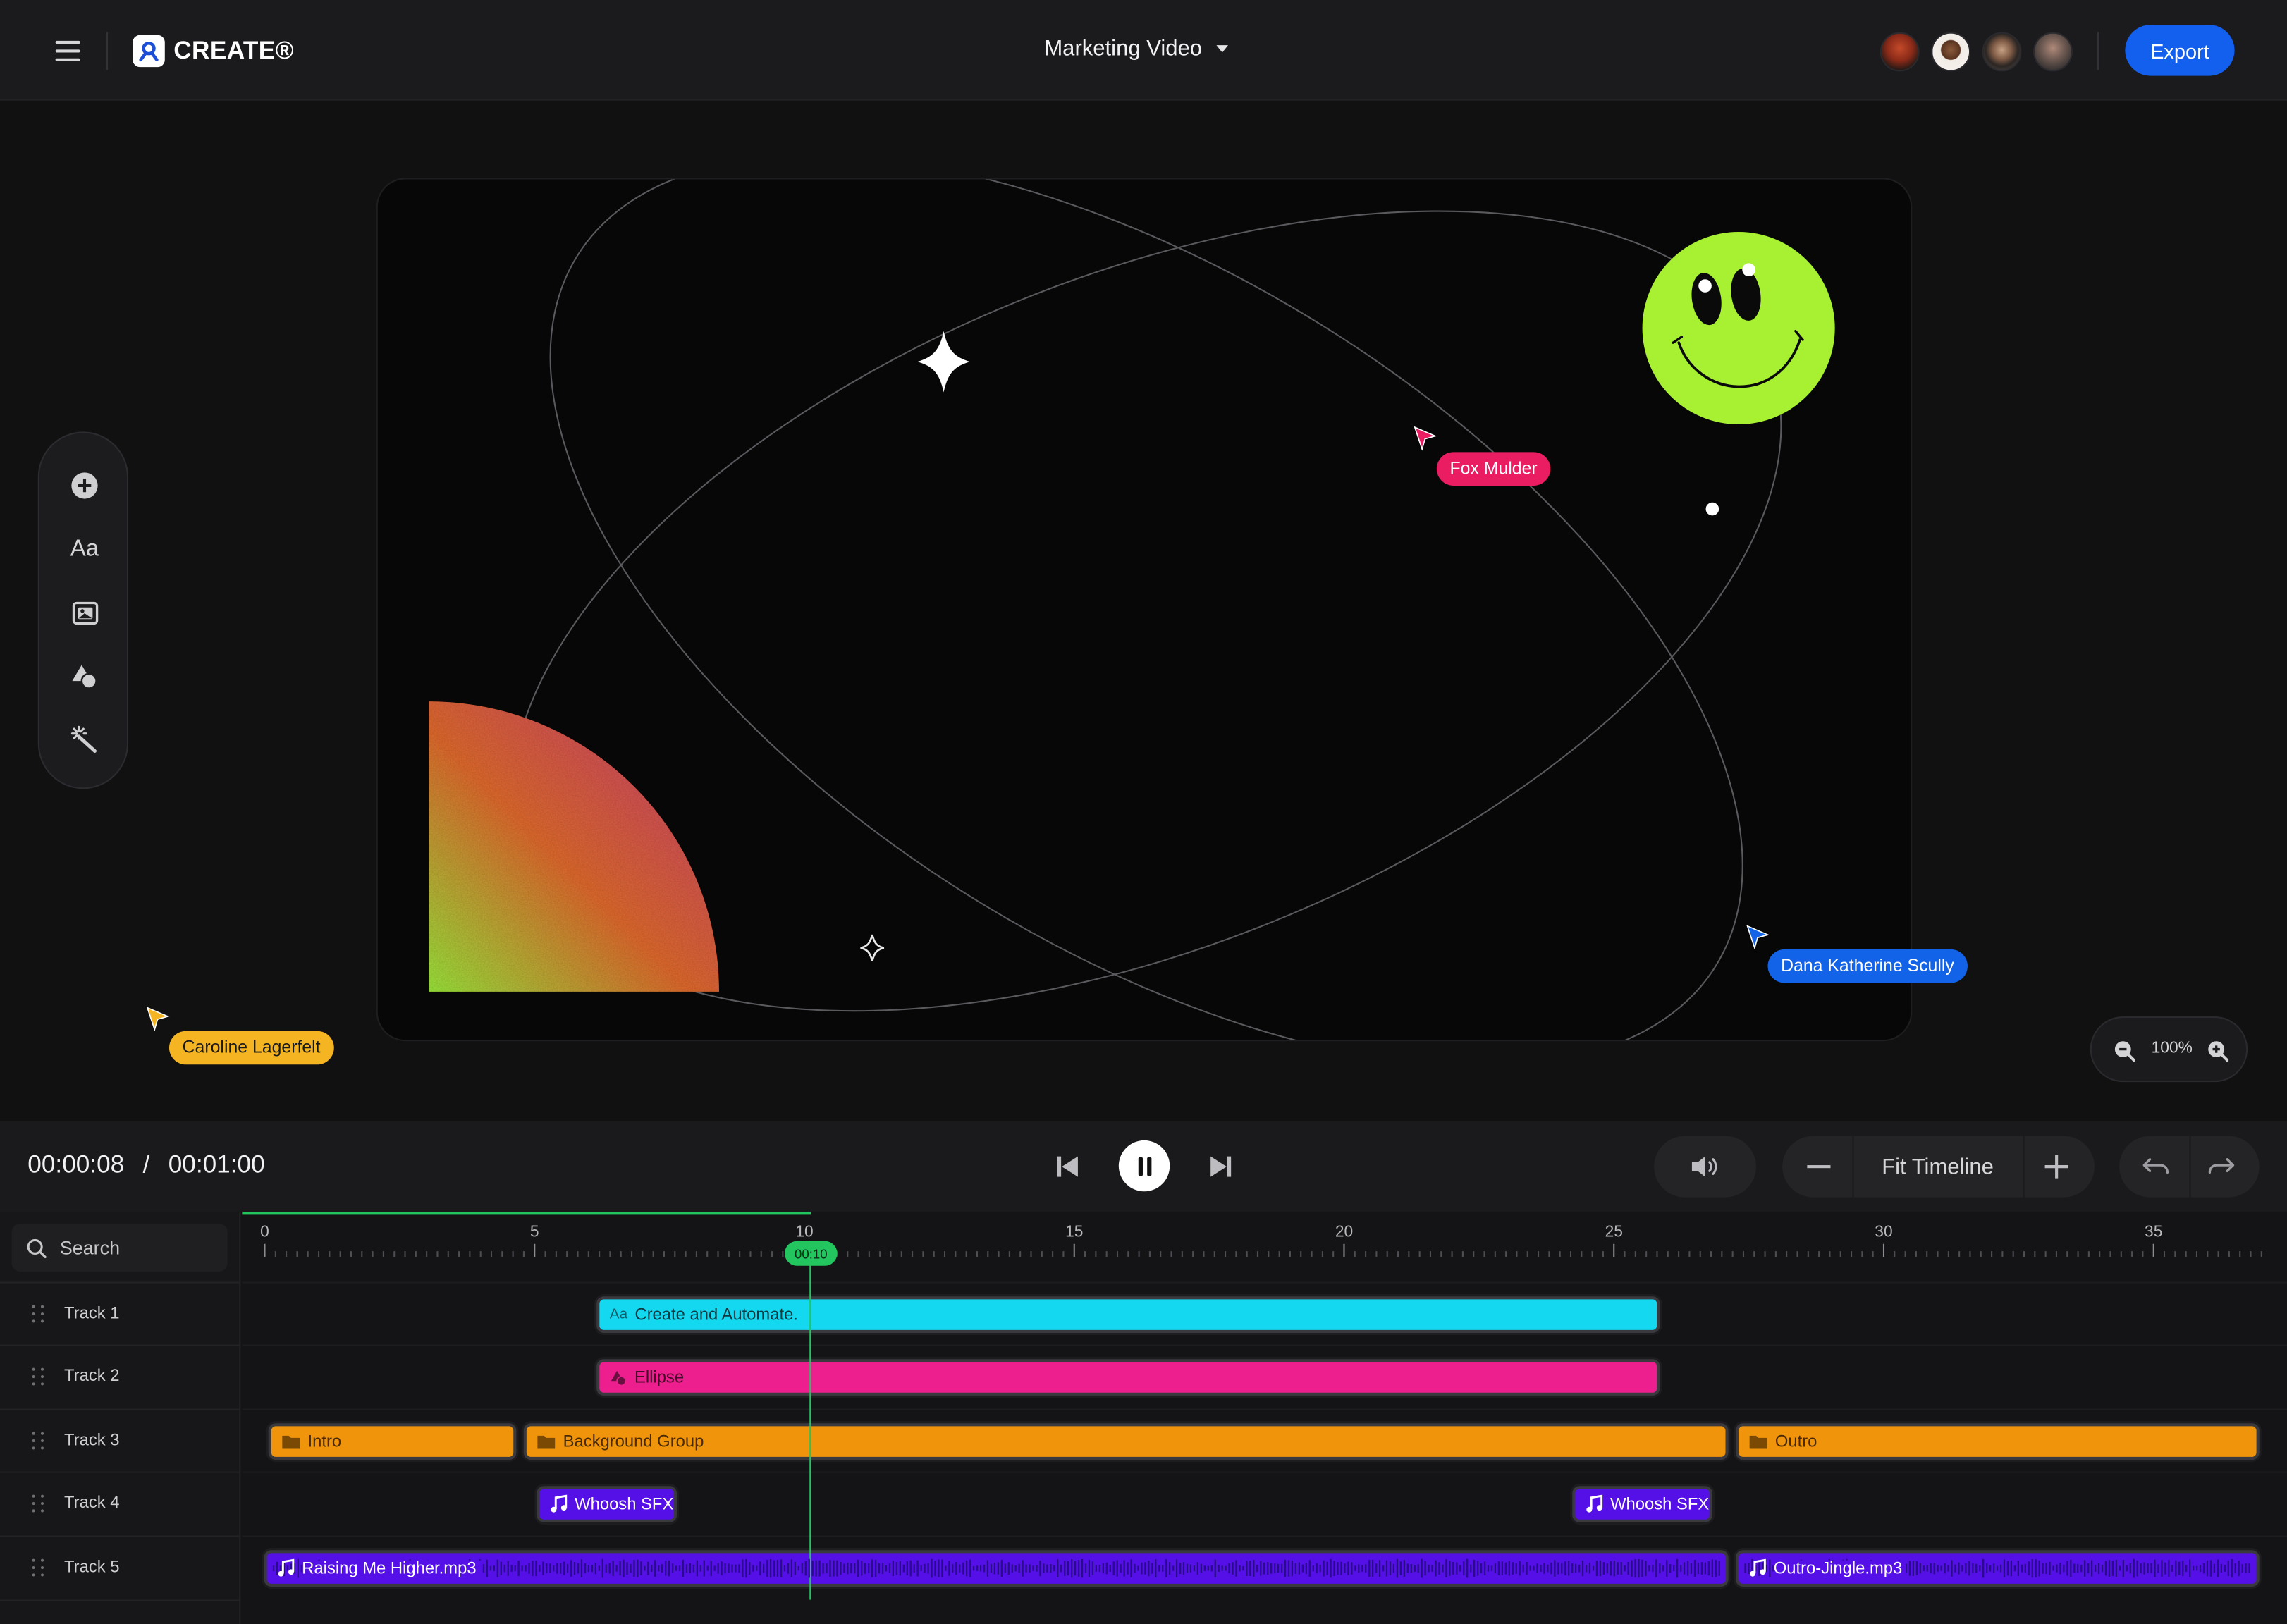 The width and height of the screenshot is (2287, 1624). Describe the element at coordinates (872, 948) in the screenshot. I see `small-sparkle` at that location.